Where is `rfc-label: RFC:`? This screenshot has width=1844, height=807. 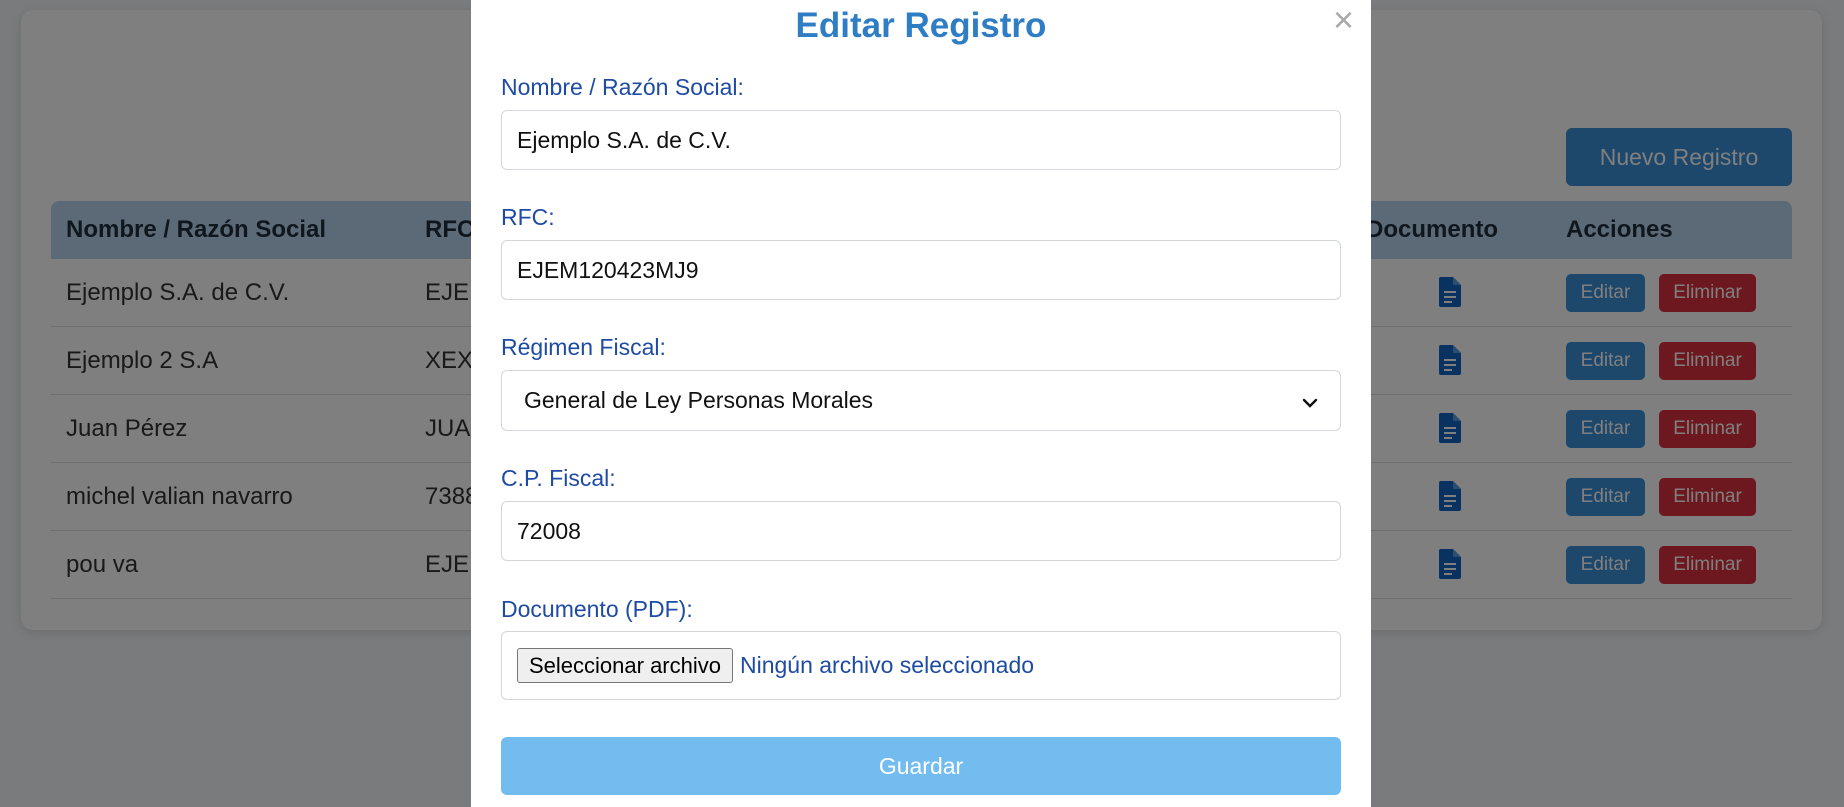
rfc-label: RFC: is located at coordinates (528, 217).